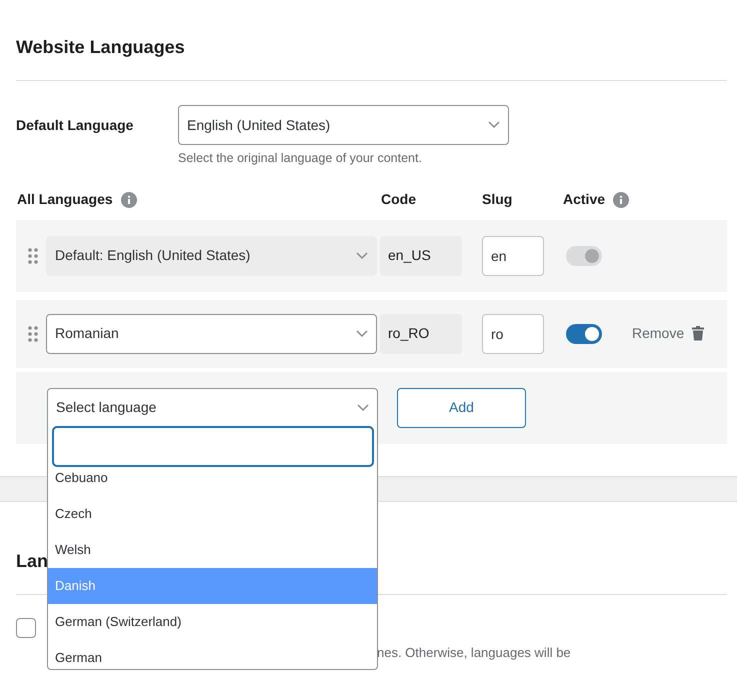 Image resolution: width=737 pixels, height=686 pixels. I want to click on remove-link: Remove, so click(658, 333).